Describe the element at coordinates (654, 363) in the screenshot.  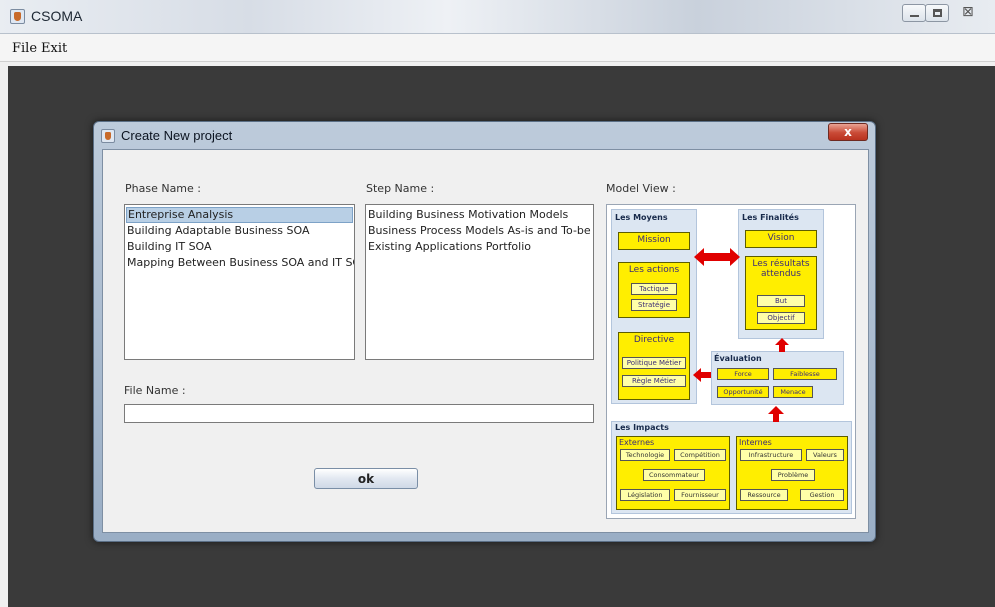
I see `politique-metier-chip: Politique Métier` at that location.